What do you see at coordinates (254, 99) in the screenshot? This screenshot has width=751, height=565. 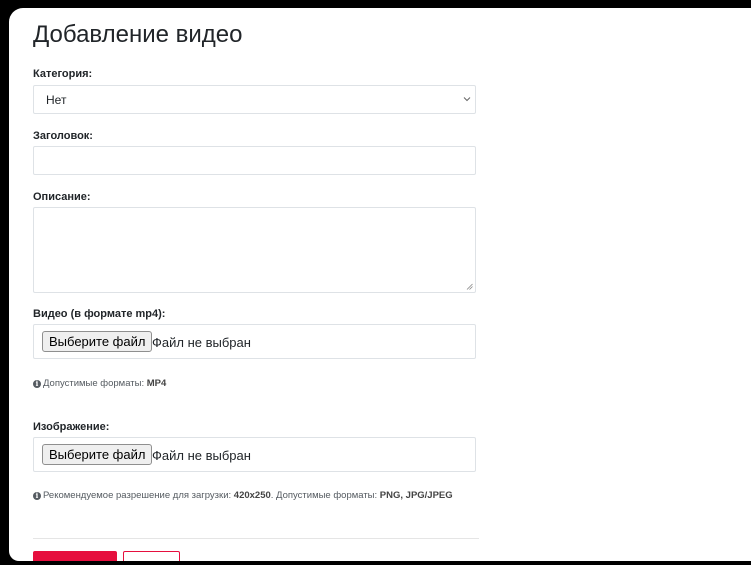 I see `category-select: Нет` at bounding box center [254, 99].